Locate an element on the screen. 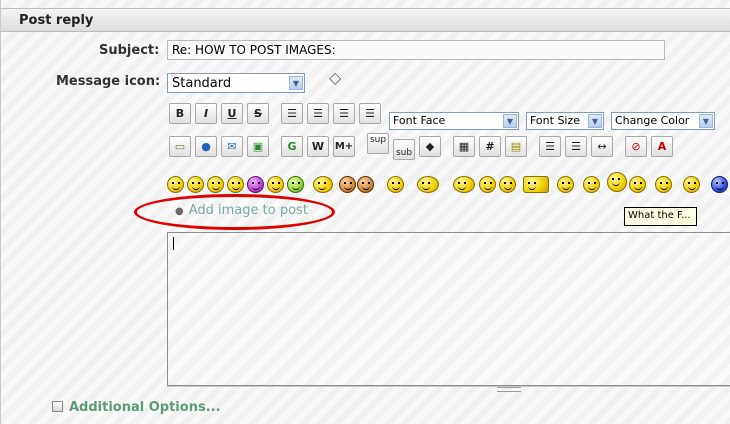  numbered-list-icon: ☰ is located at coordinates (576, 146).